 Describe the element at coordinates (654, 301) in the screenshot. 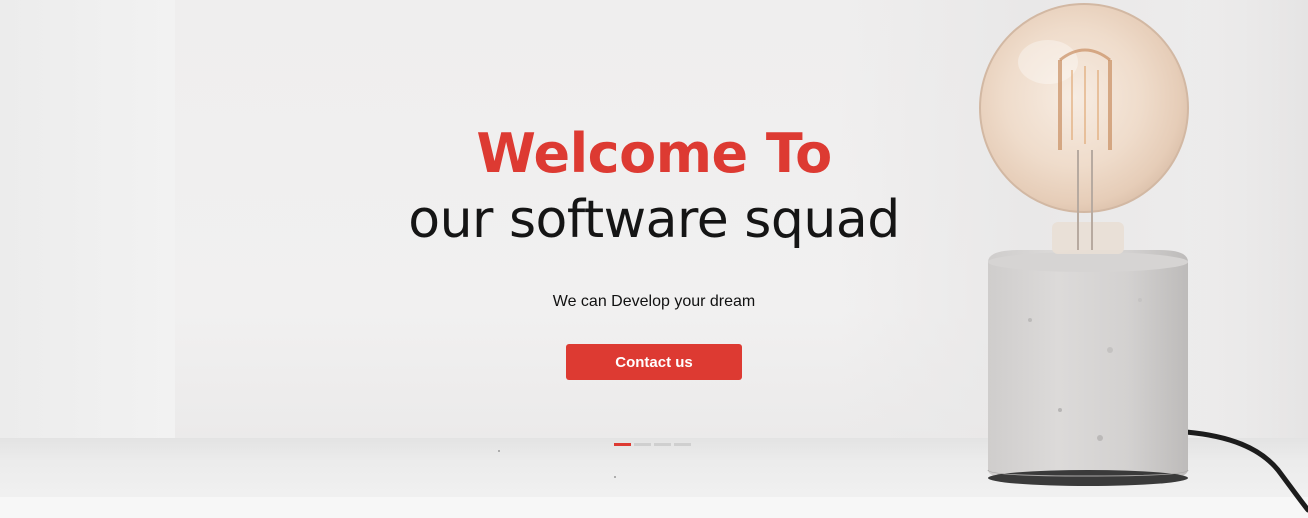

I see `hero-tagline: We can Develop your dream` at that location.